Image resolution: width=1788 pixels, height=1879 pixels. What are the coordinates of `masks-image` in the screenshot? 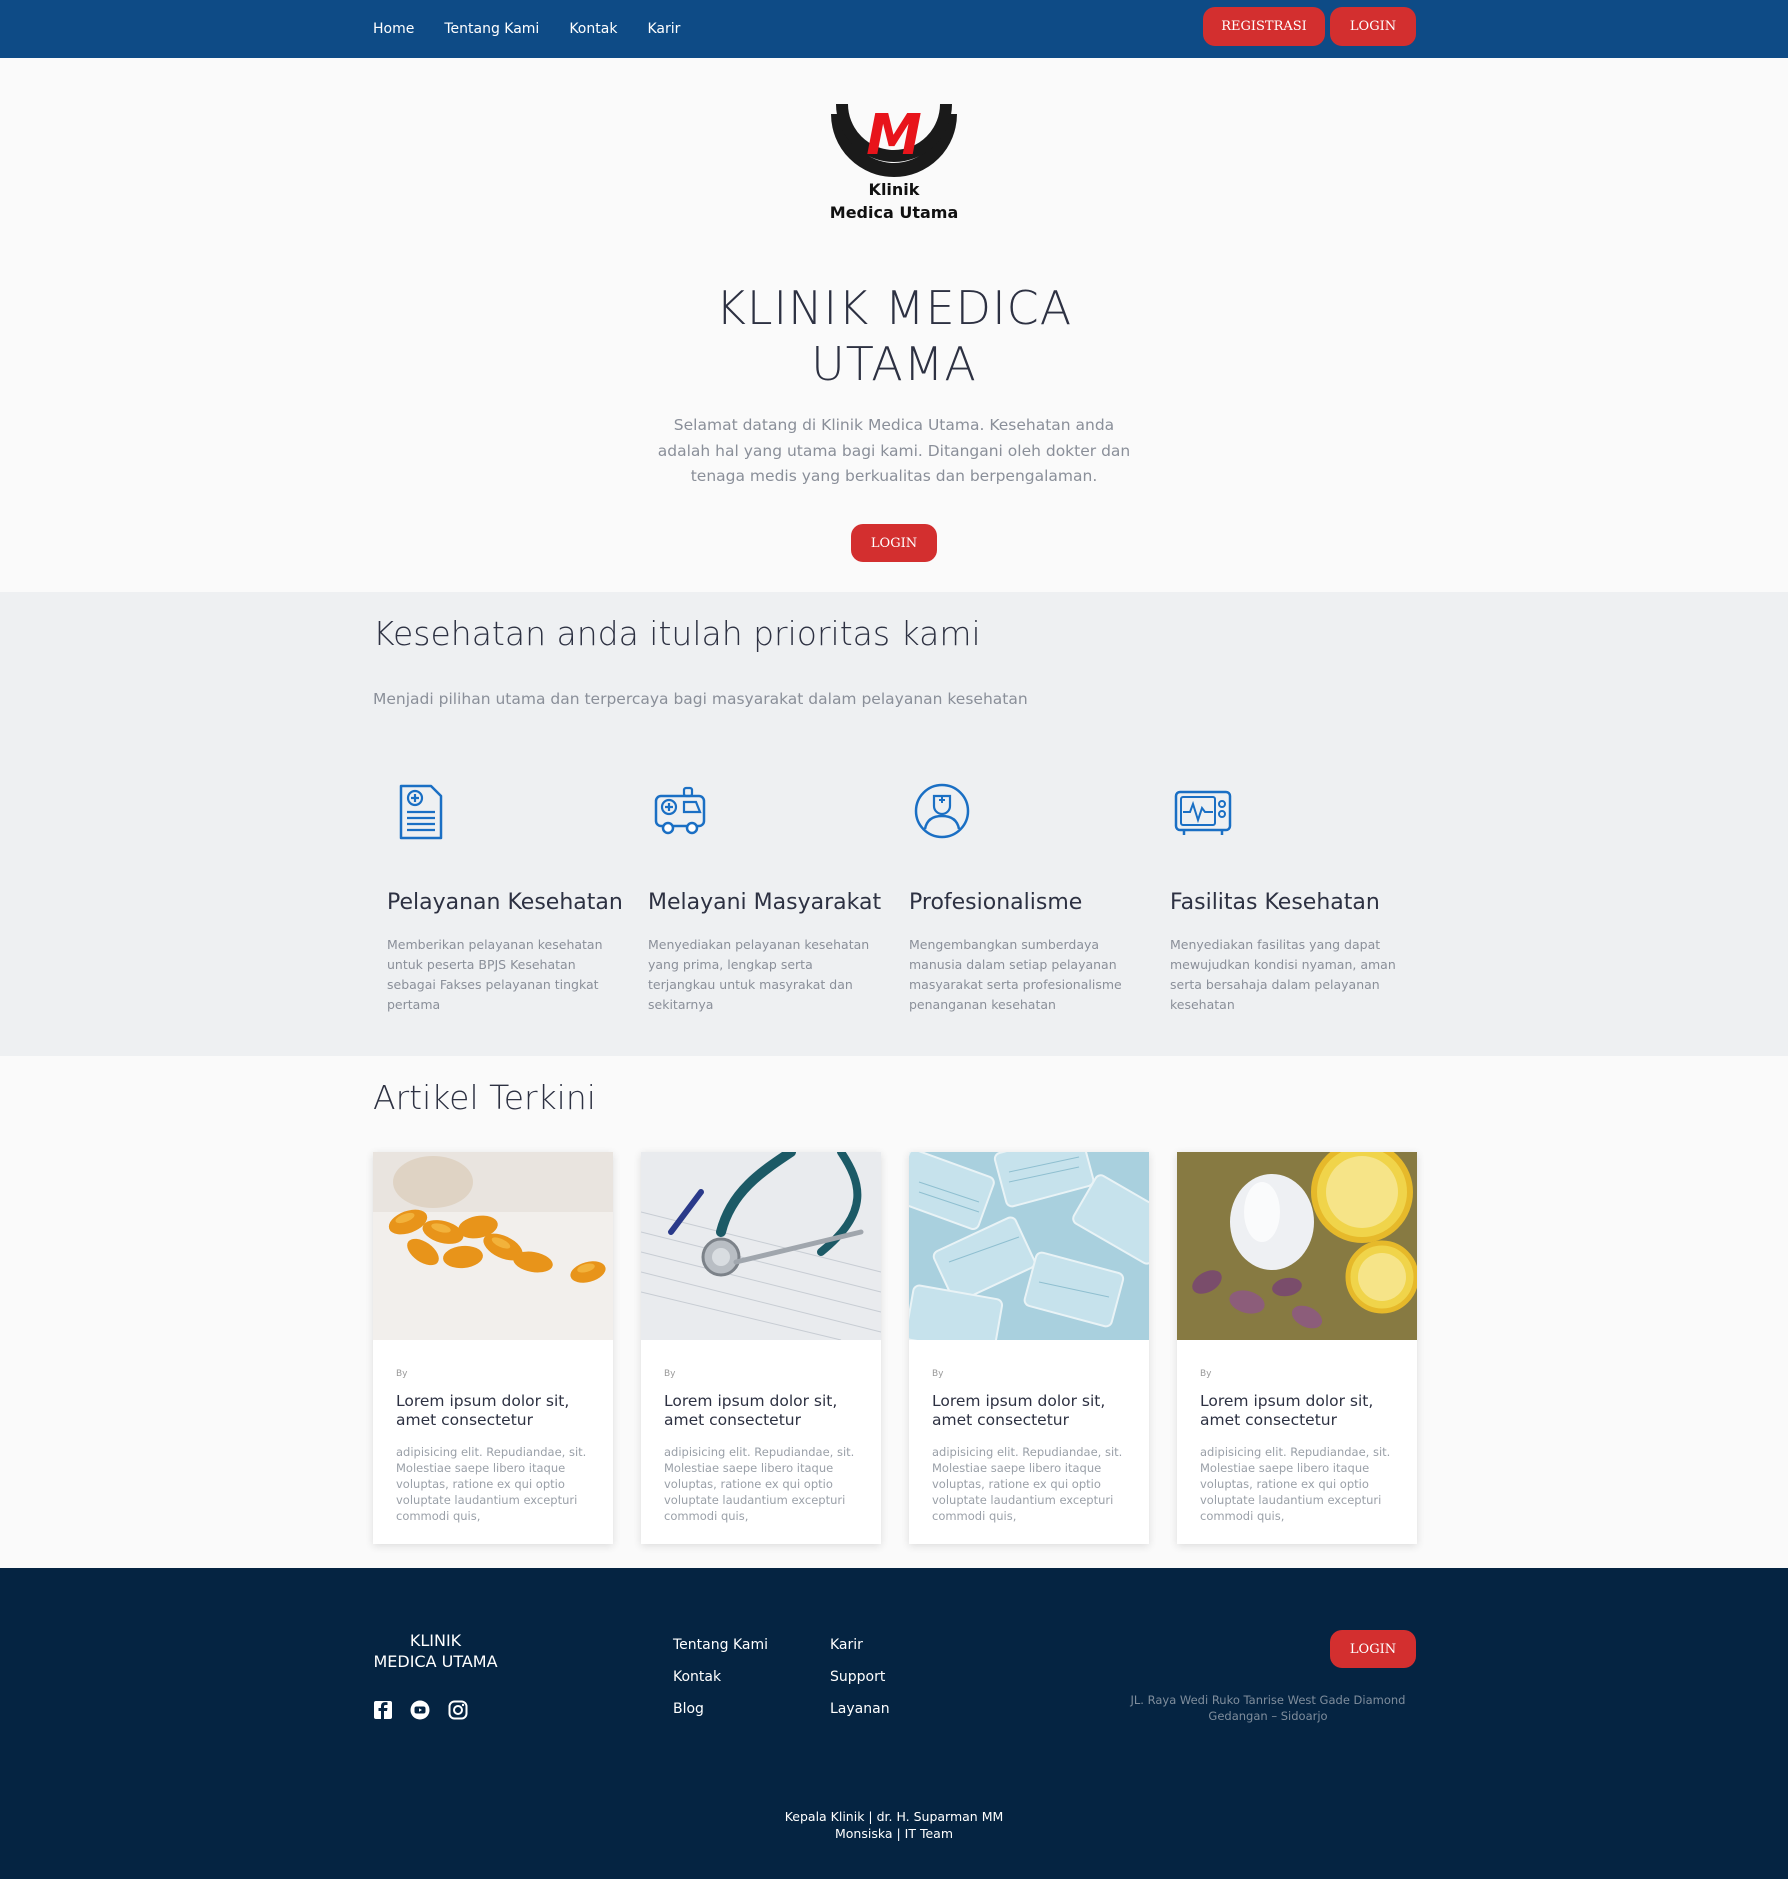 It's located at (1034, 1243).